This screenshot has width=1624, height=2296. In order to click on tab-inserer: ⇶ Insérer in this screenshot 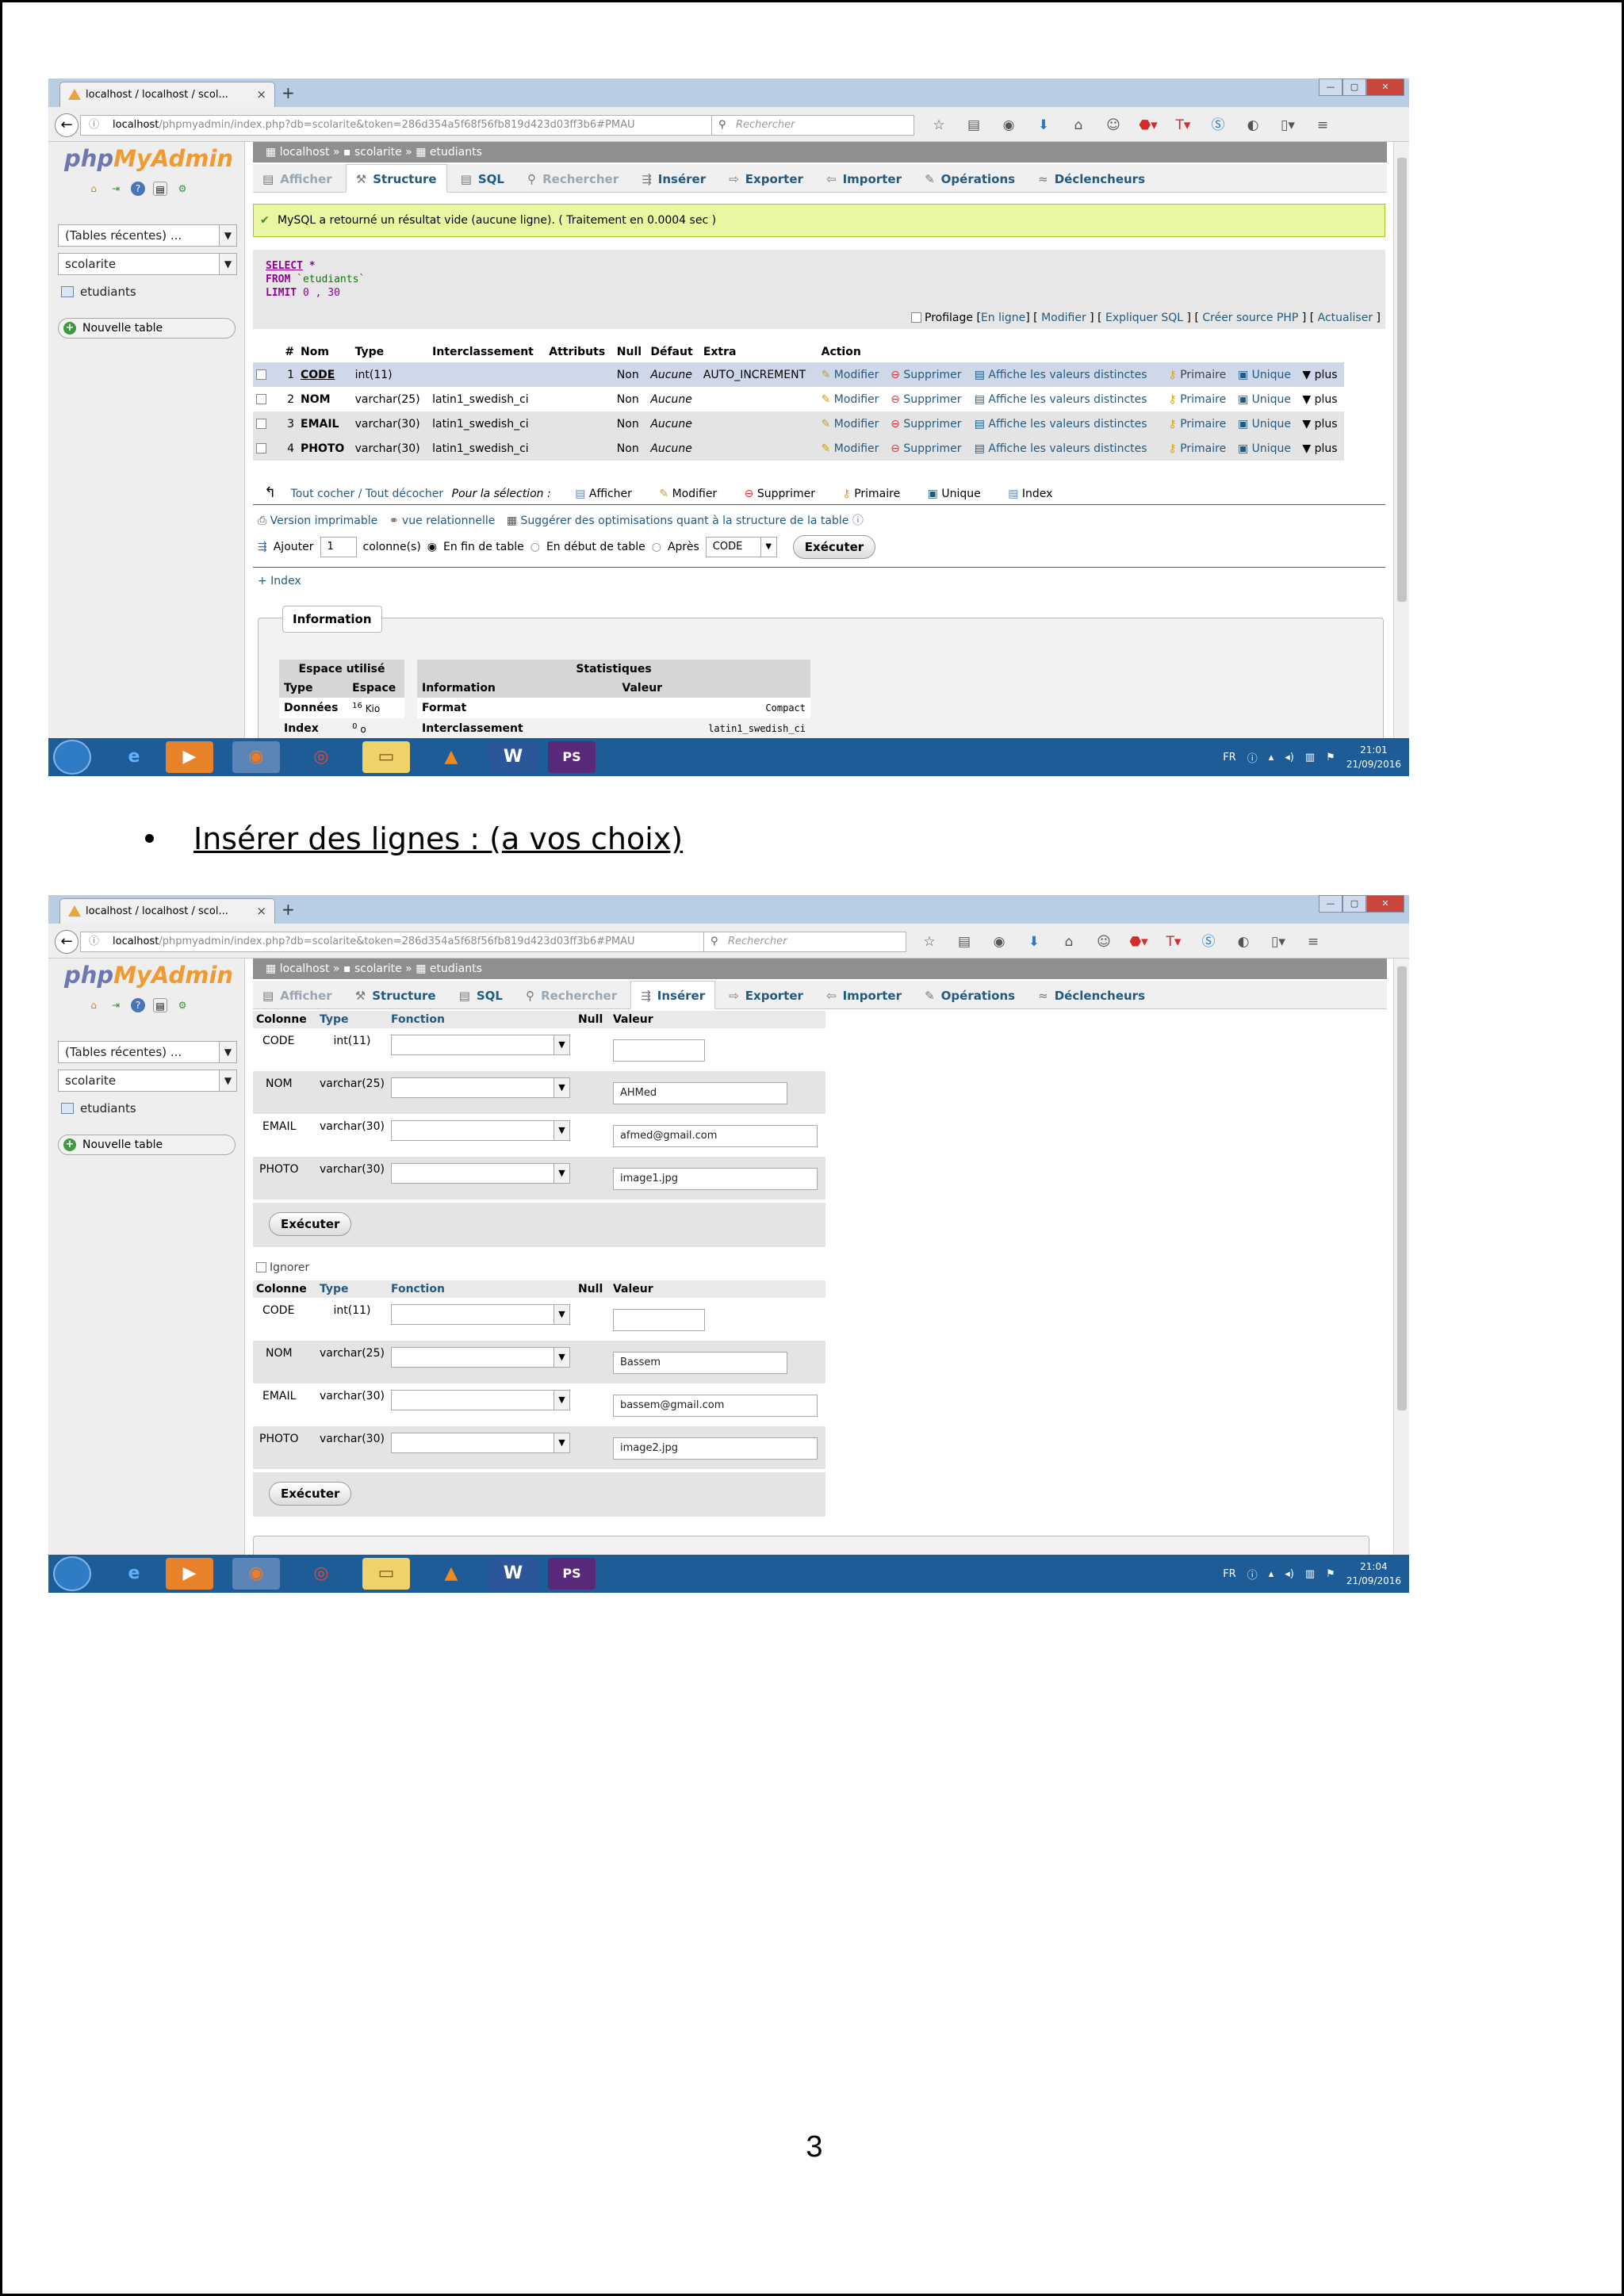, I will do `click(673, 995)`.